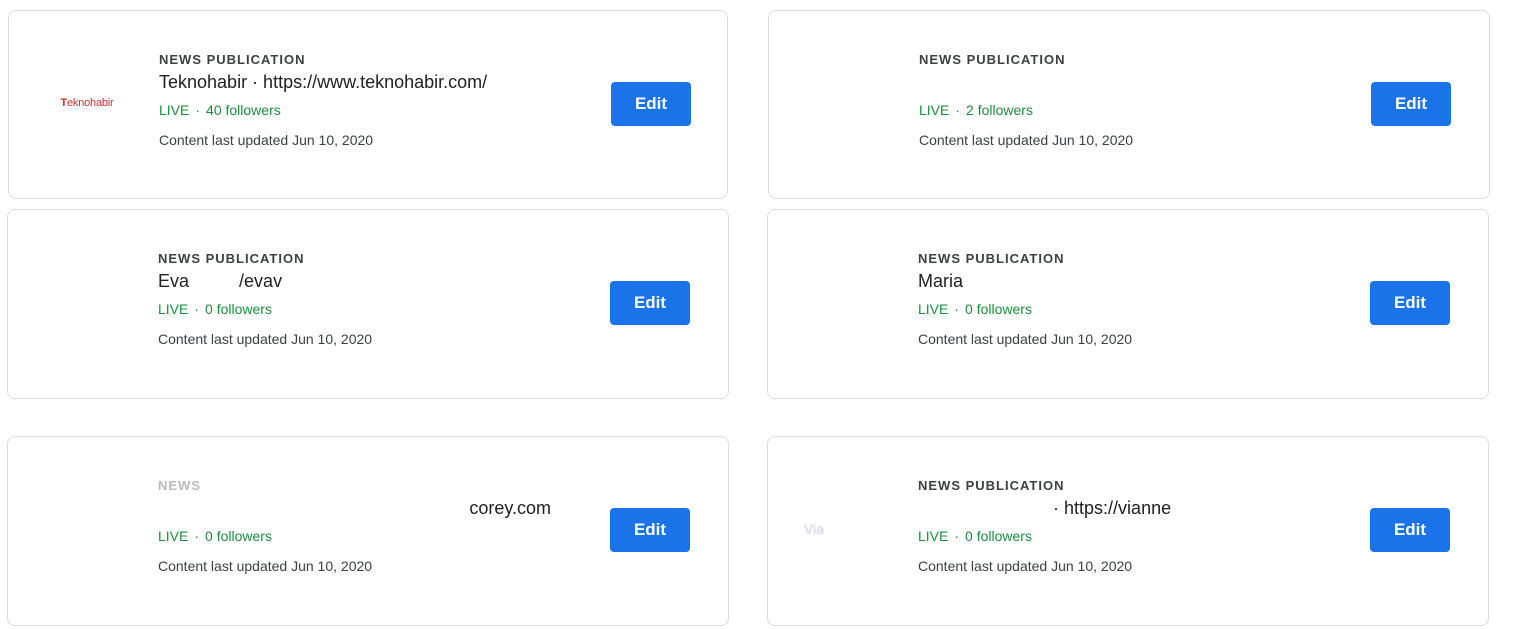 The image size is (1533, 629). Describe the element at coordinates (323, 82) in the screenshot. I see `publication-title: Teknohabir · https://www.teknohabir.com/` at that location.